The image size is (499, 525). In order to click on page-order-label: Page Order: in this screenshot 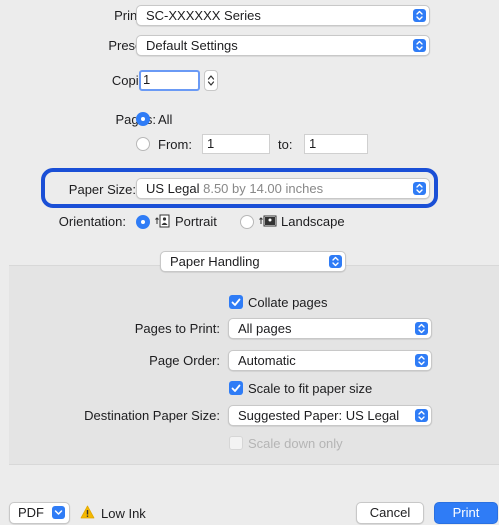, I will do `click(184, 360)`.